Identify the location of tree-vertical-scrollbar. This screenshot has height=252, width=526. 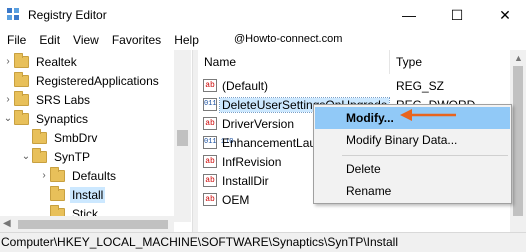
(182, 136).